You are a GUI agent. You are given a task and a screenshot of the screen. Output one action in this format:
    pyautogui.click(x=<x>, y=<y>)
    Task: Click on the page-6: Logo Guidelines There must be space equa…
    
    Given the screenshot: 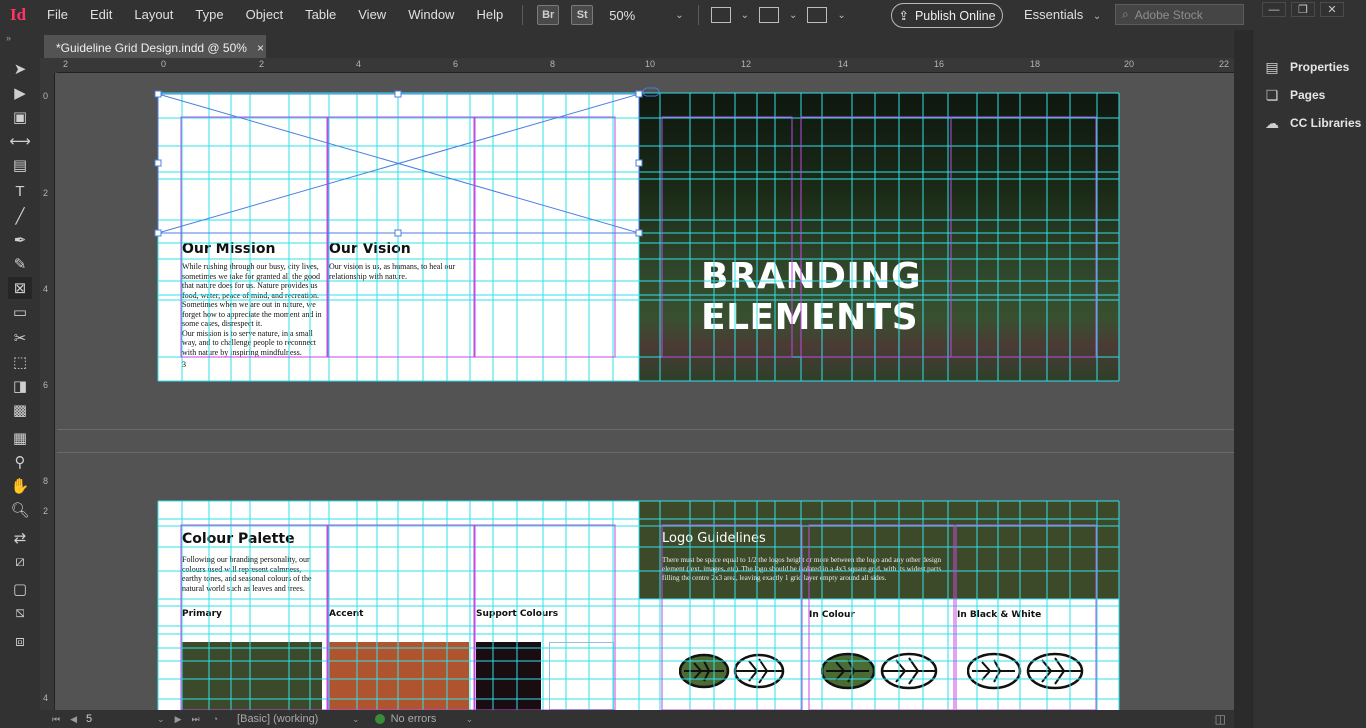 What is the action you would take?
    pyautogui.click(x=879, y=605)
    